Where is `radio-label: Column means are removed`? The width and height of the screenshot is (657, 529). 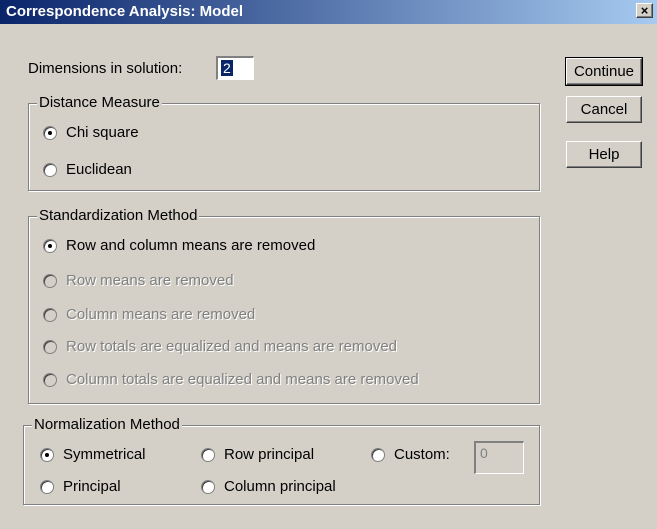
radio-label: Column means are removed is located at coordinates (161, 314).